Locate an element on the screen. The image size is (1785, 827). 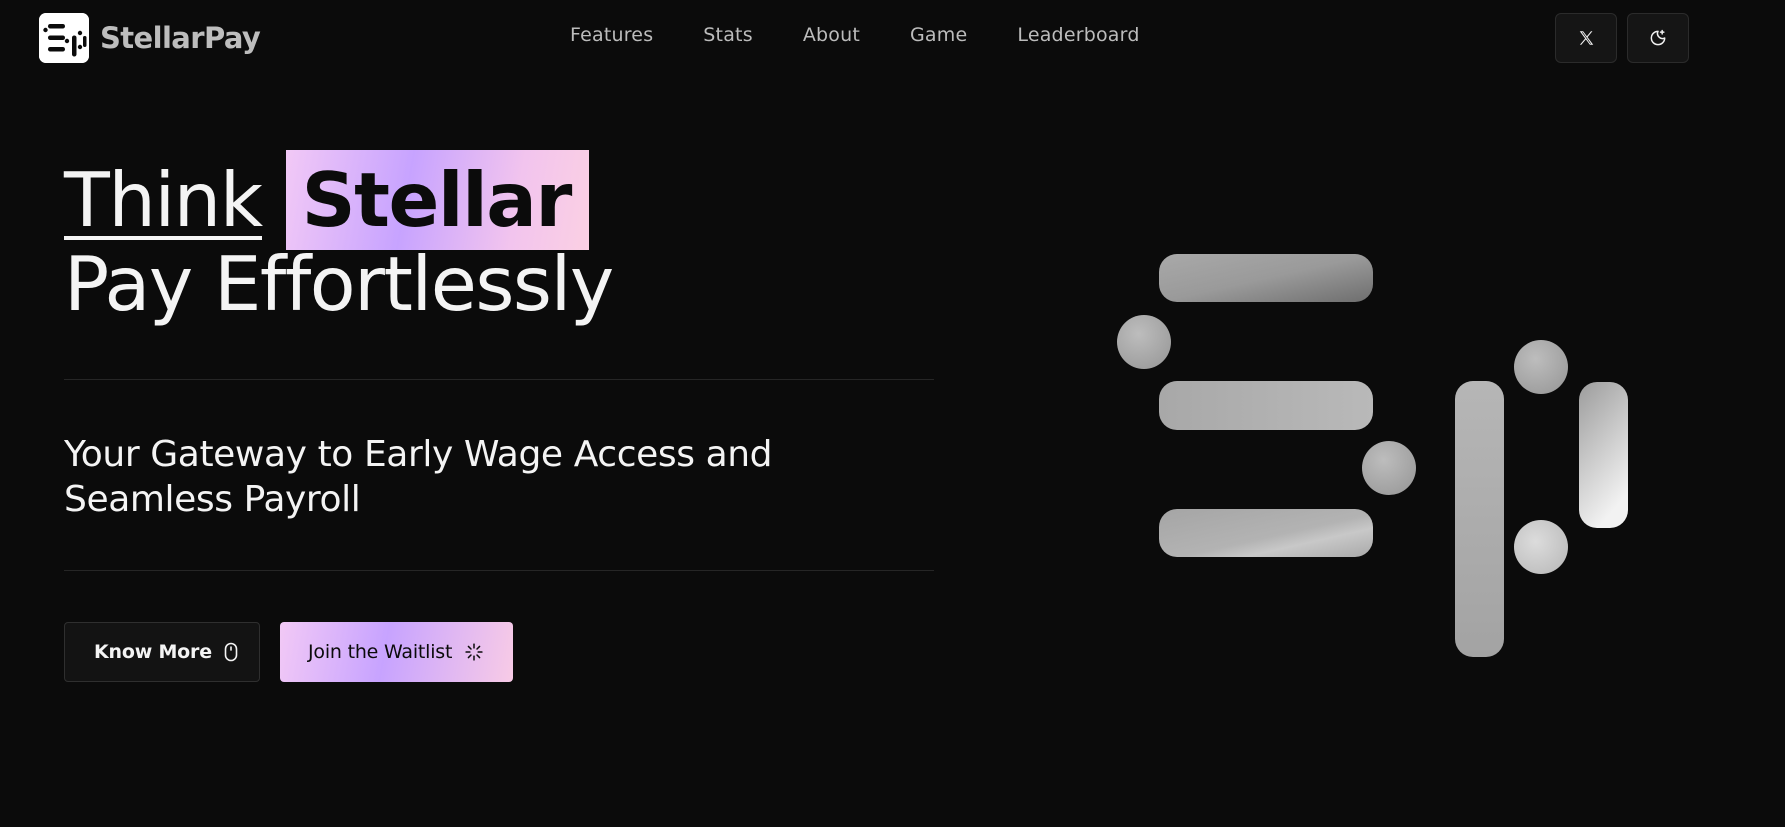
know-more-button: Know More is located at coordinates (162, 652).